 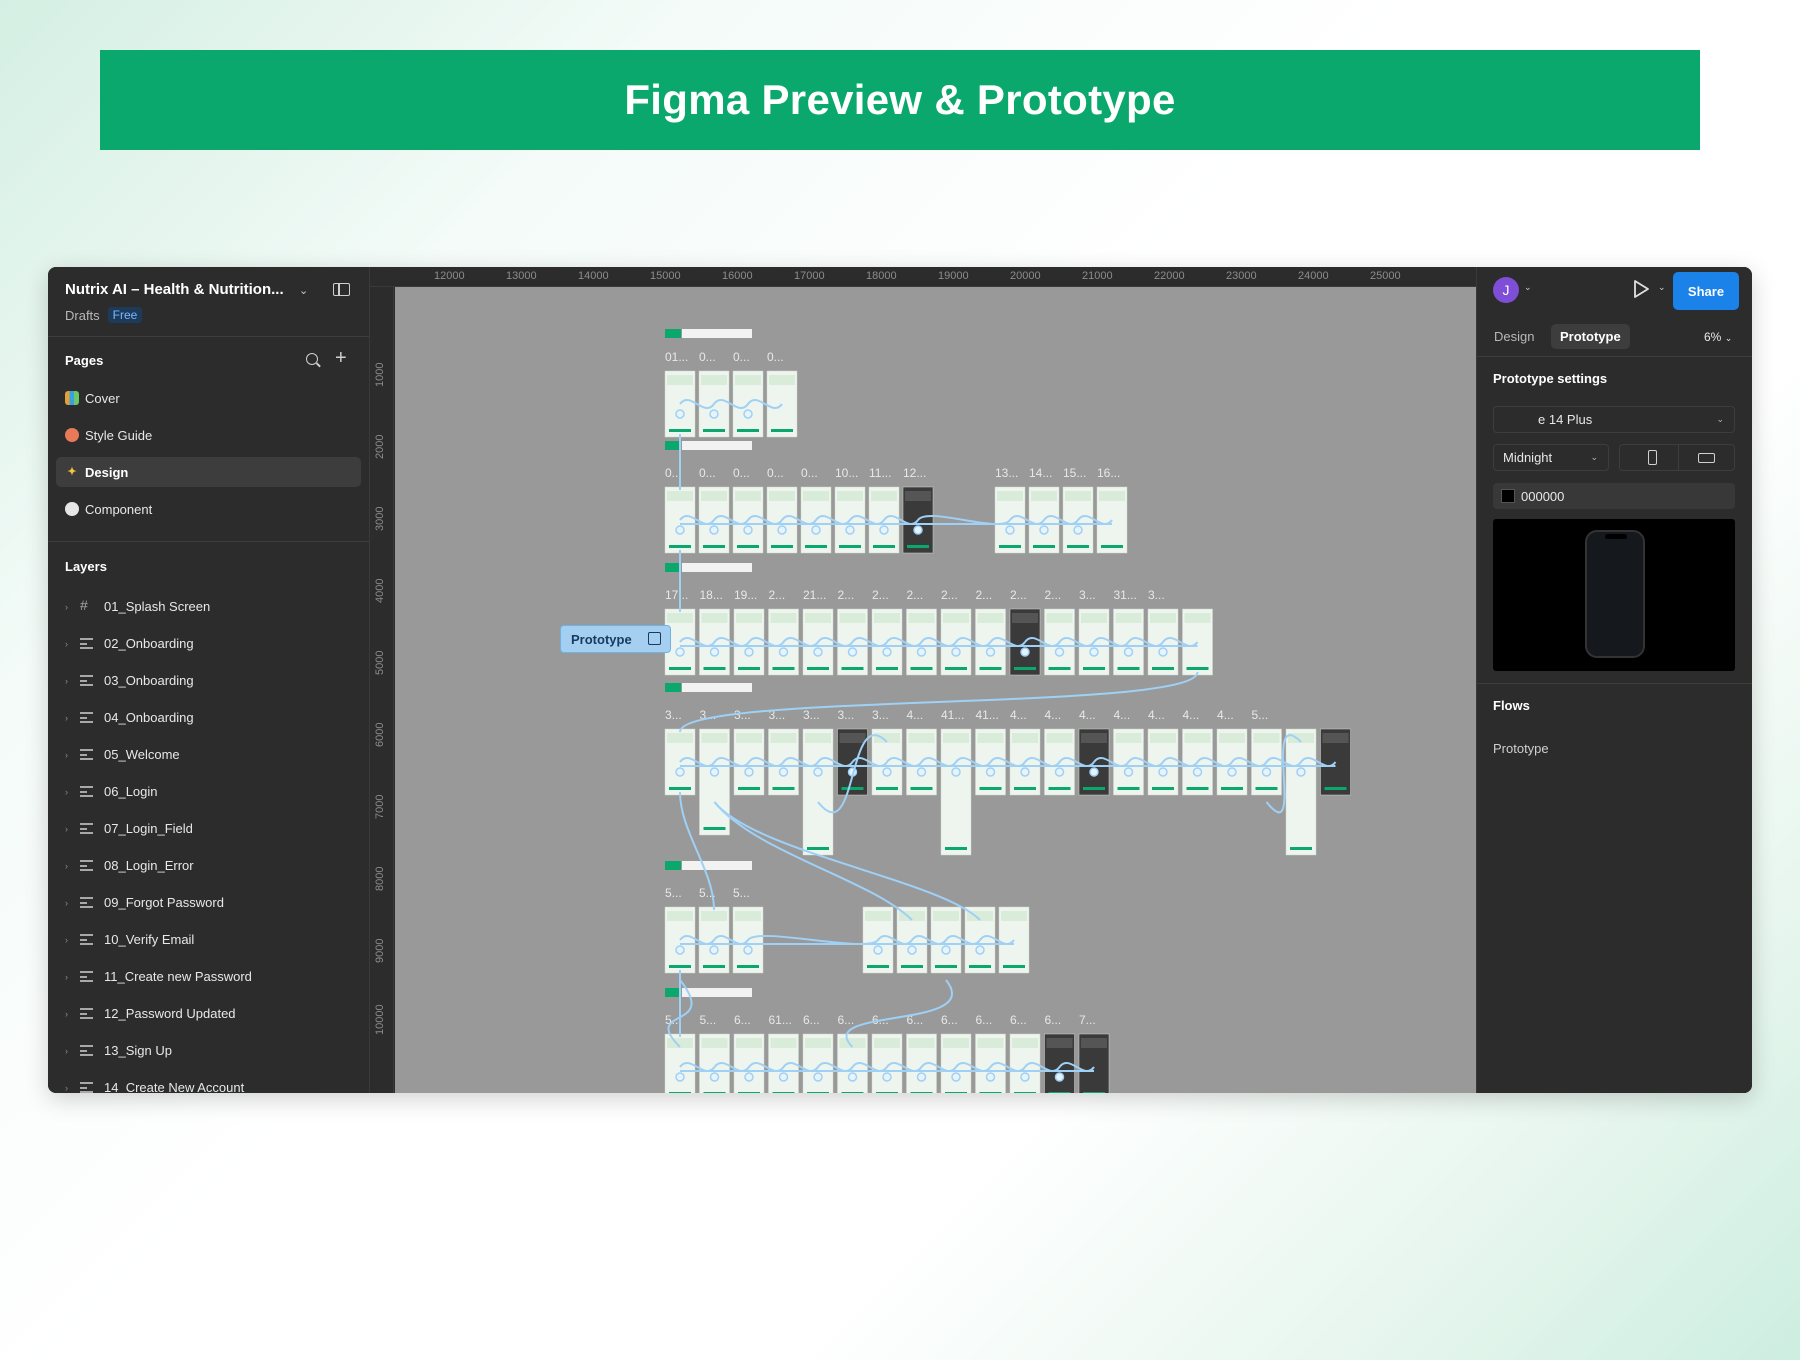 I want to click on portrait-icon, so click(x=1652, y=457).